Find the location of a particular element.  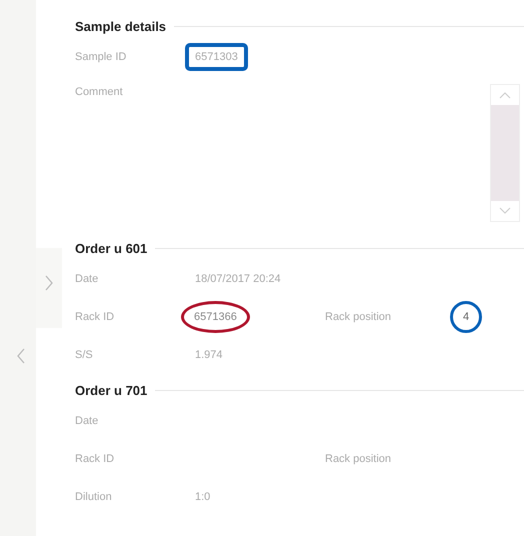

section-title: Order u 601 is located at coordinates (111, 248).